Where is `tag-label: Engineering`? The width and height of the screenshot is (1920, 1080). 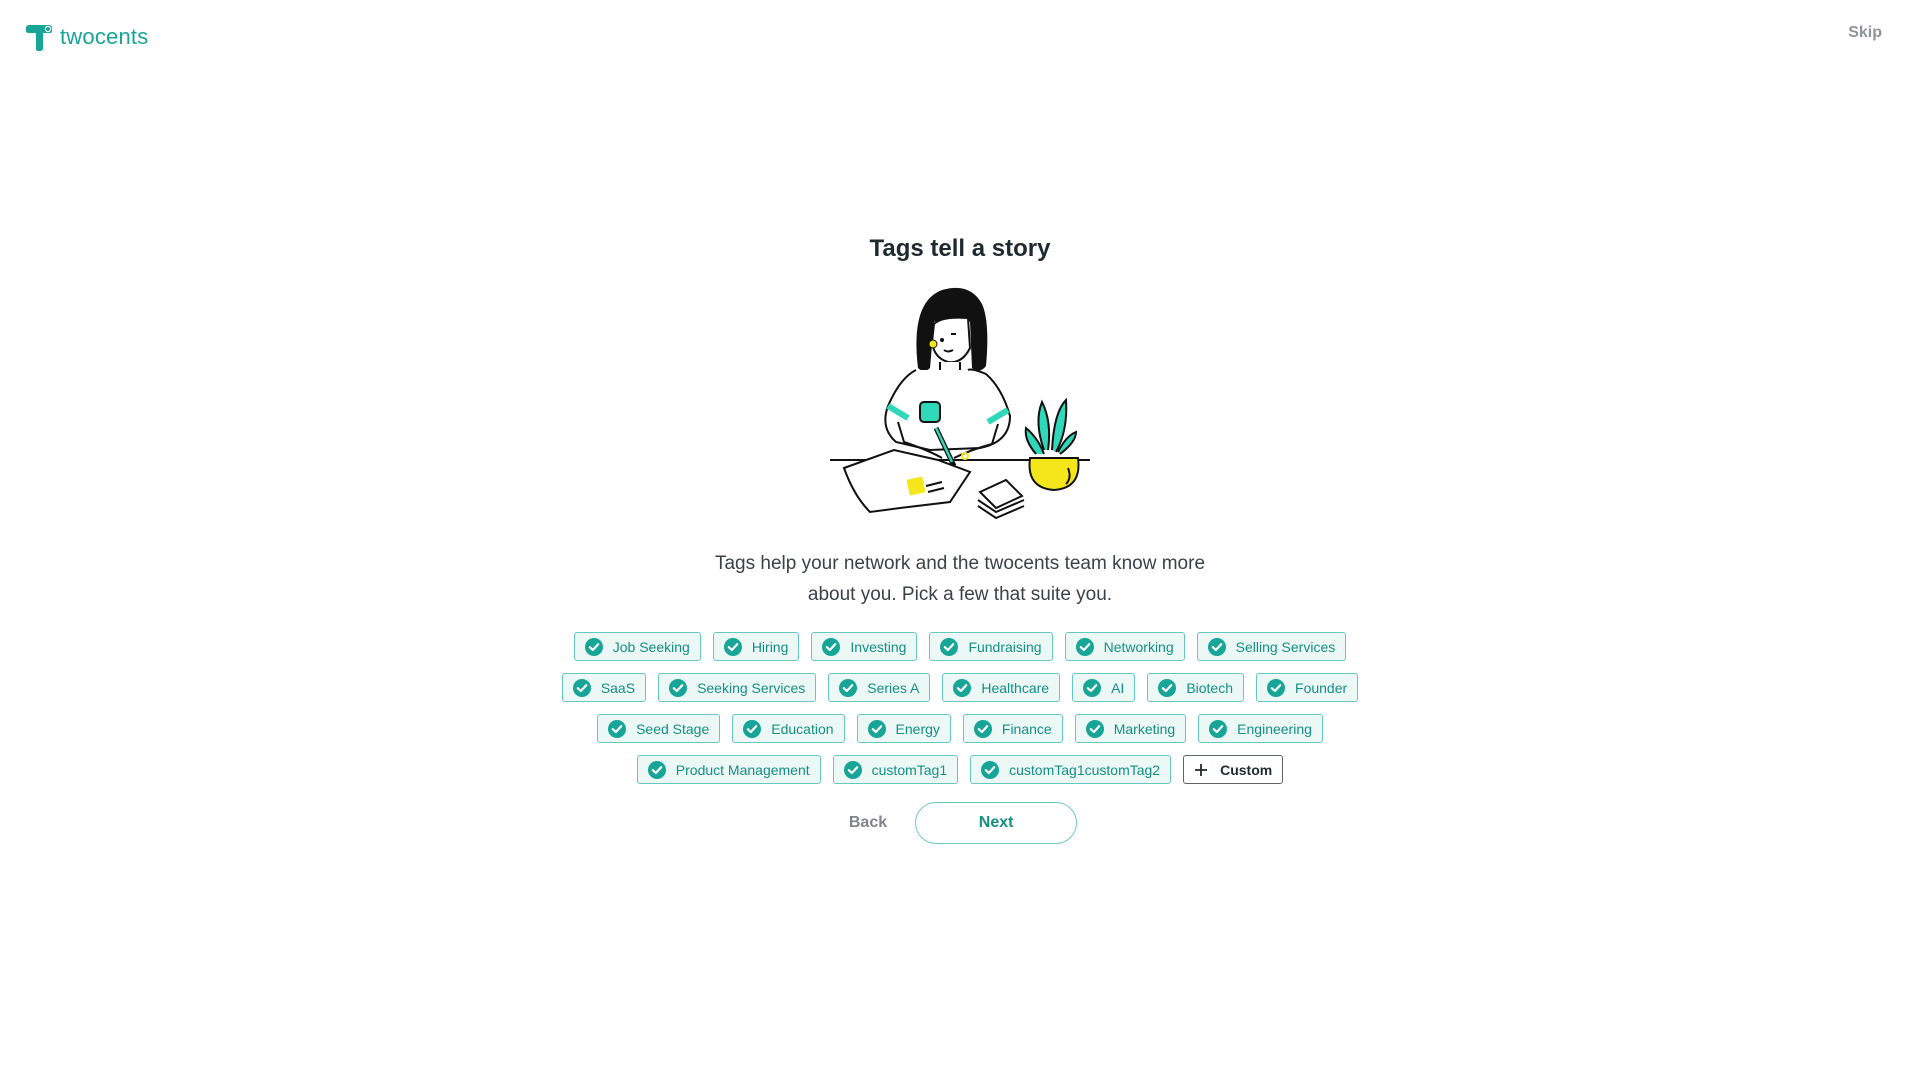
tag-label: Engineering is located at coordinates (1274, 728).